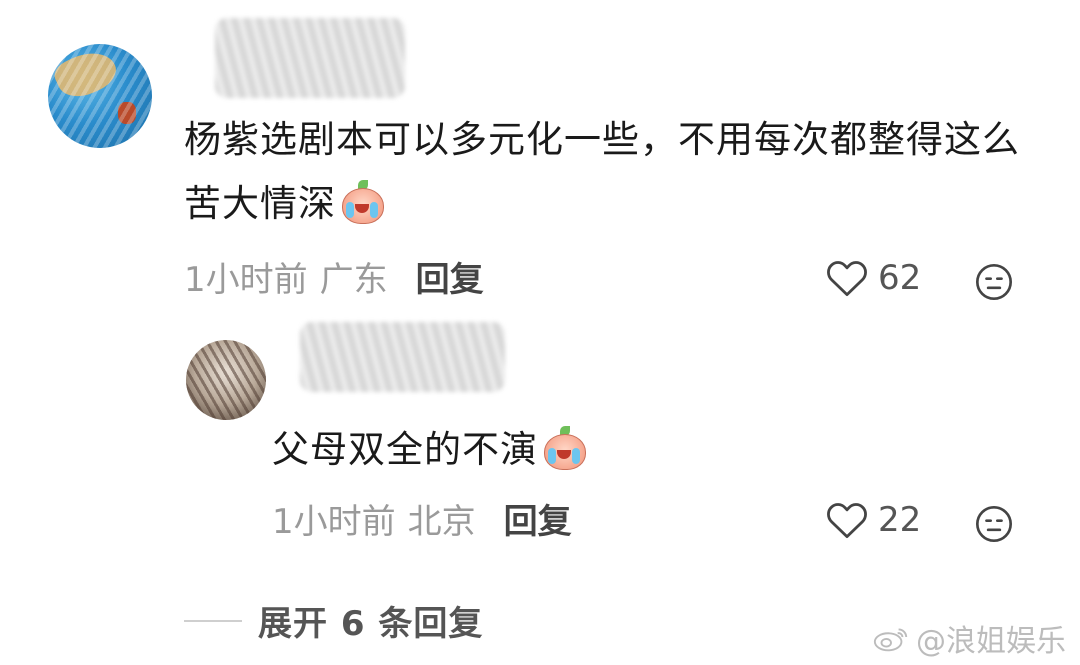 The width and height of the screenshot is (1080, 665). I want to click on commenter-avatar, so click(100, 96).